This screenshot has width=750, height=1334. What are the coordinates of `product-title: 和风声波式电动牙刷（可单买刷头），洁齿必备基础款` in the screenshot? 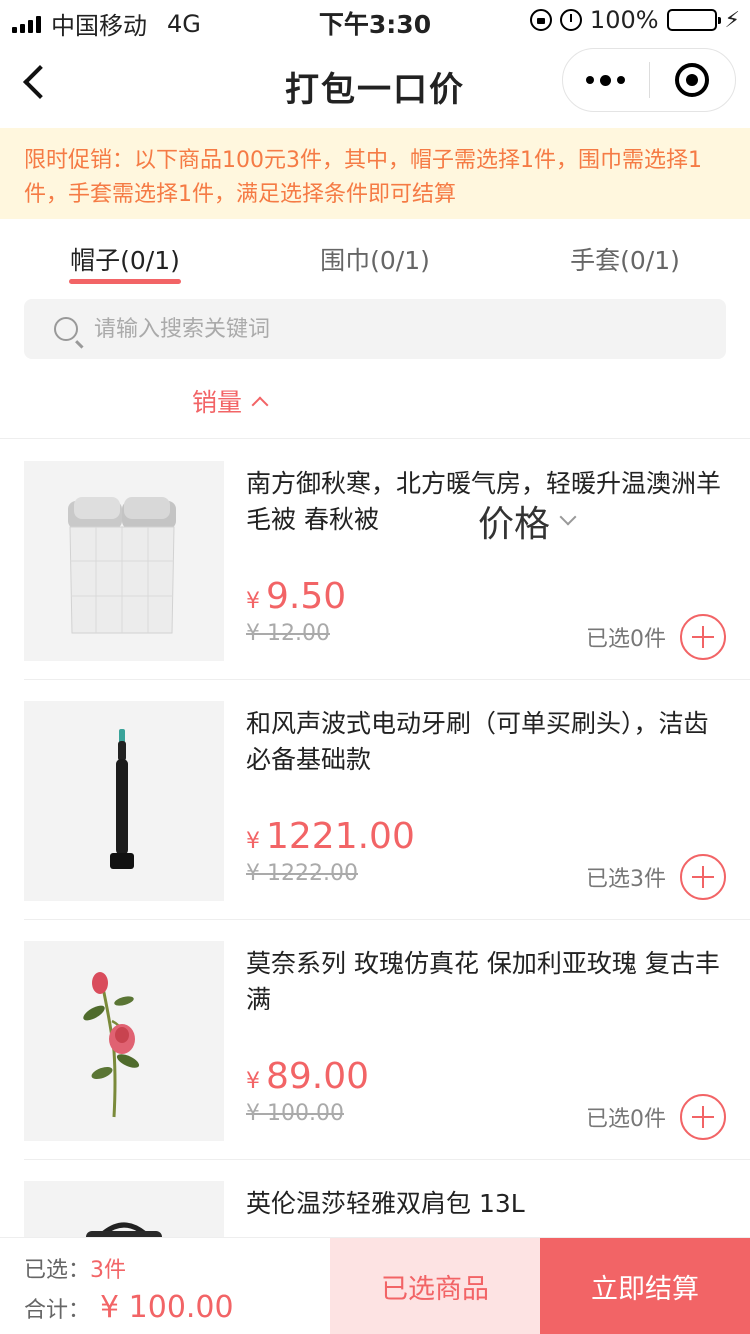 It's located at (477, 741).